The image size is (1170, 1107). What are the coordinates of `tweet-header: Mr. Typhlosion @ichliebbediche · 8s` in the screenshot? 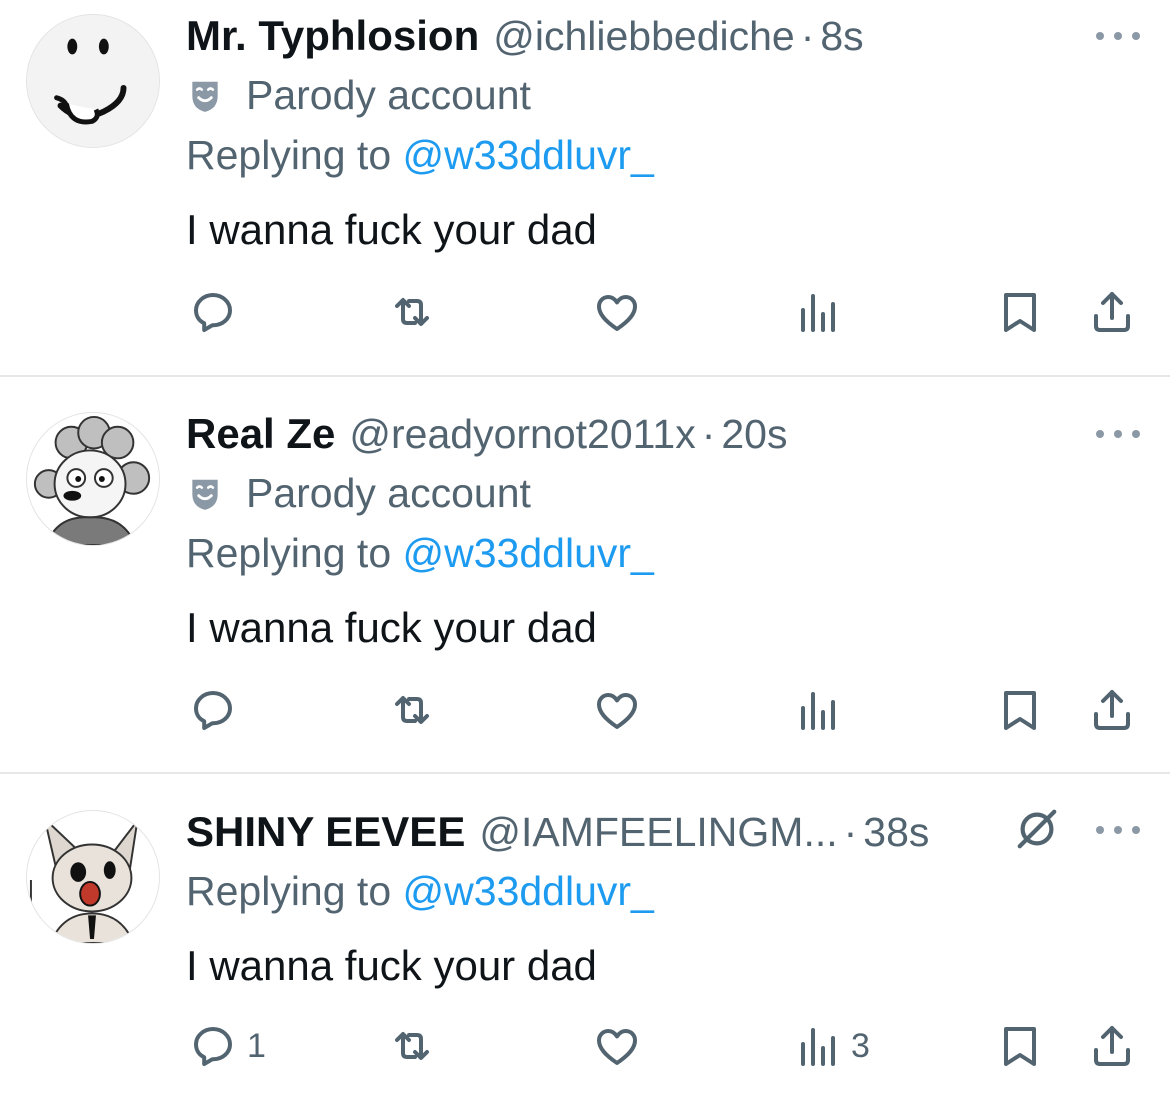 It's located at (525, 36).